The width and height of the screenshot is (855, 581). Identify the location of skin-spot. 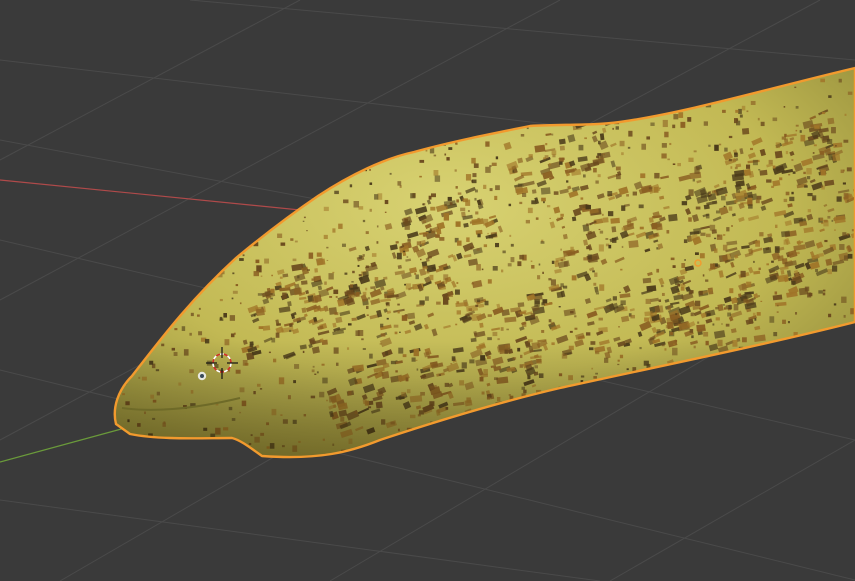
(462, 422).